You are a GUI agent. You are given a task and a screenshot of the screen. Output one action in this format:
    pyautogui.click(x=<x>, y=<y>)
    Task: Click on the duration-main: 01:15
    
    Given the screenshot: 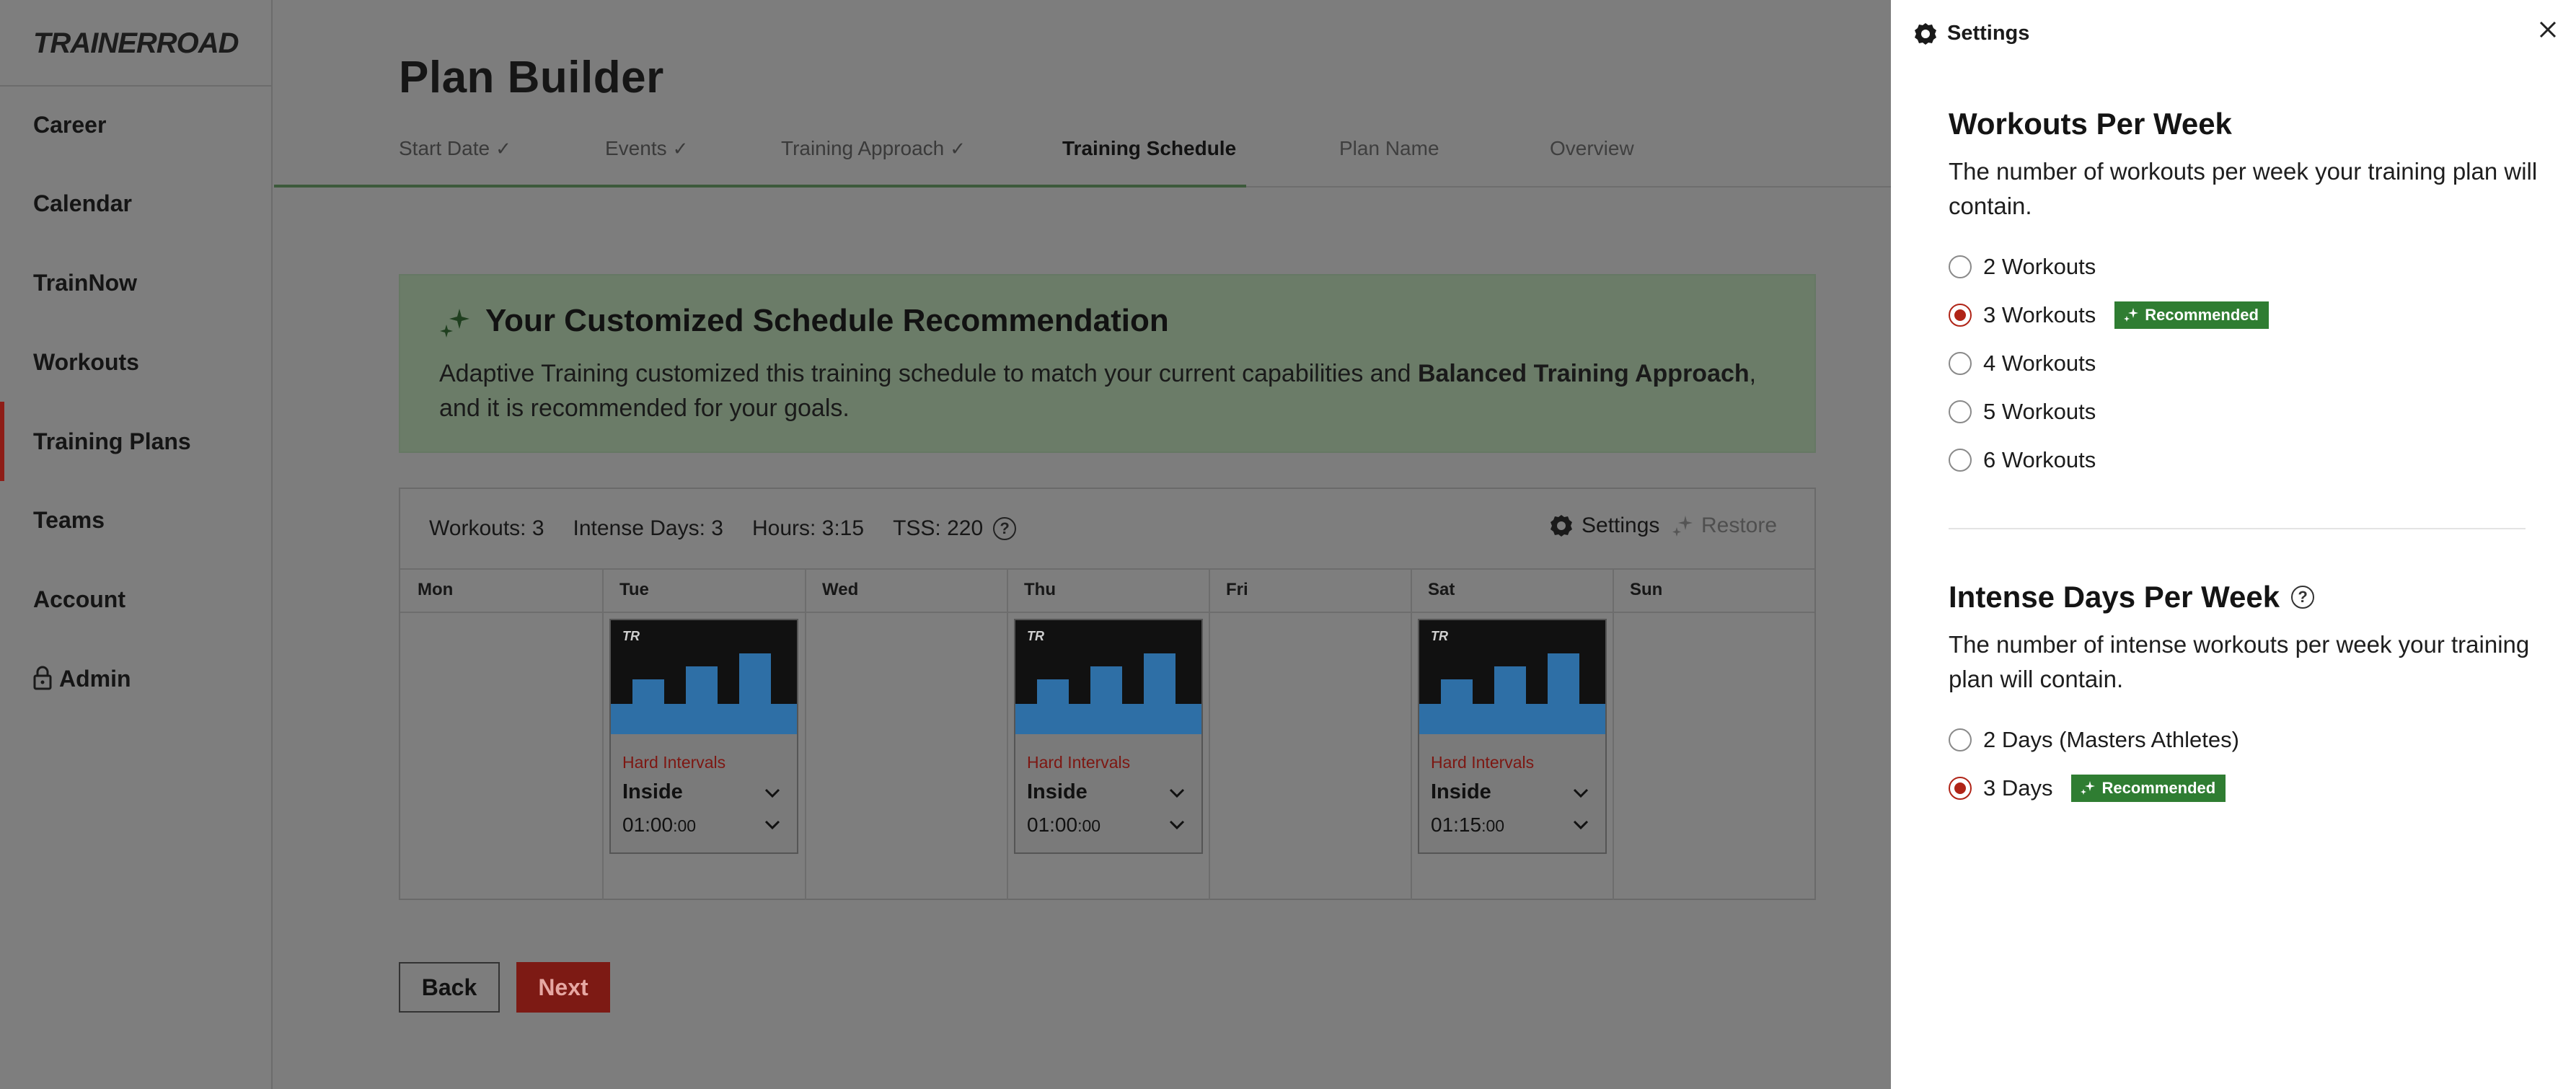 What is the action you would take?
    pyautogui.click(x=1456, y=825)
    